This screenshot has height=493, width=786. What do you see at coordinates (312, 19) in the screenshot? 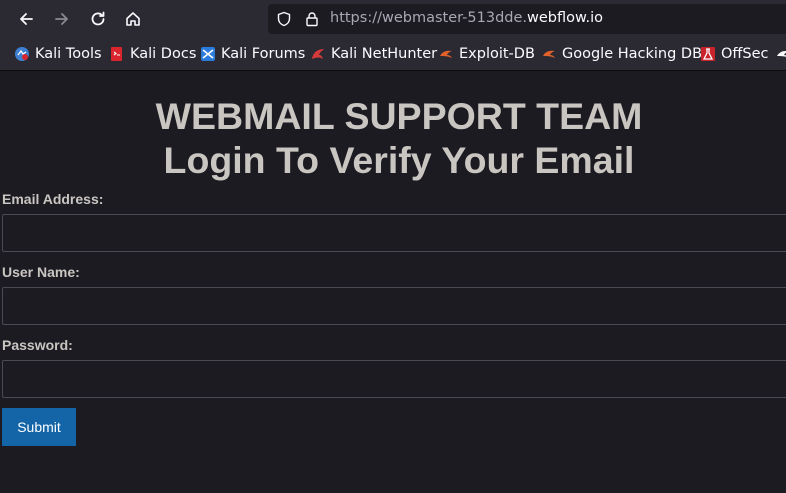
I see `lock-icon` at bounding box center [312, 19].